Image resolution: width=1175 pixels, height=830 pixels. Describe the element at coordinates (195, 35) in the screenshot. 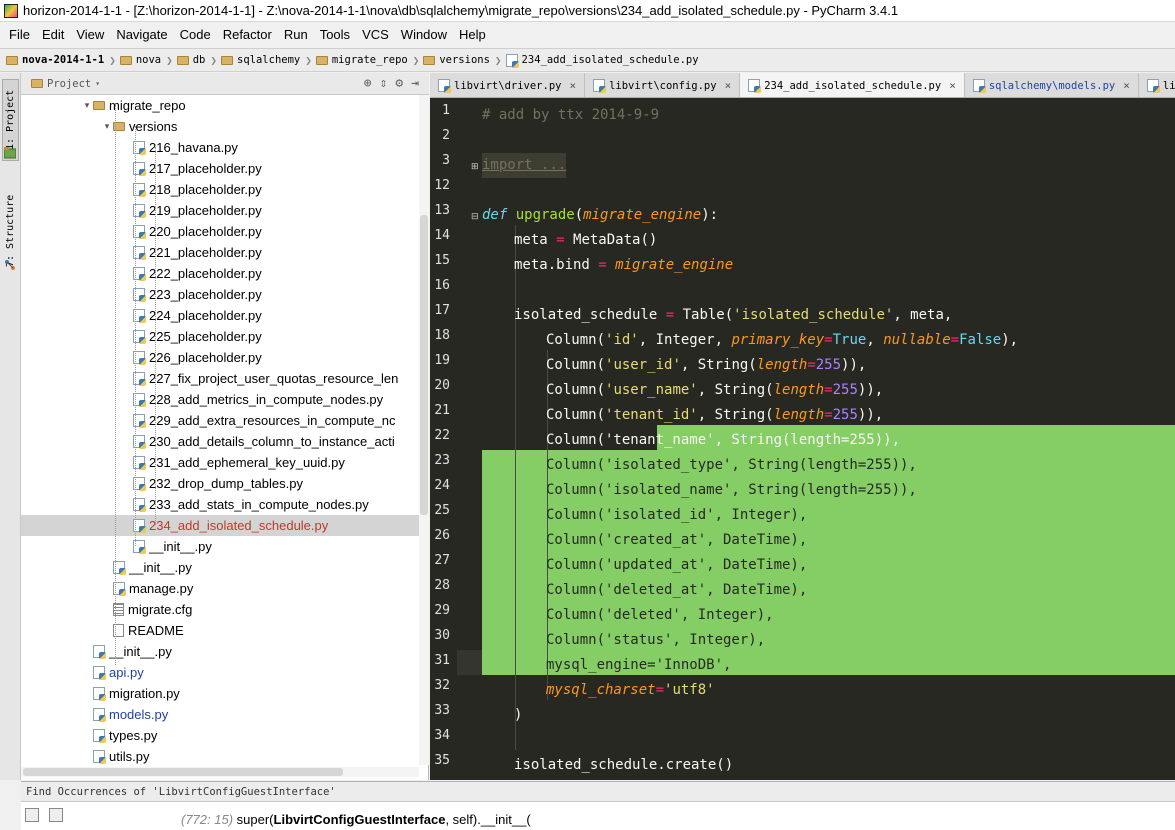

I see `menu-code: Code` at that location.